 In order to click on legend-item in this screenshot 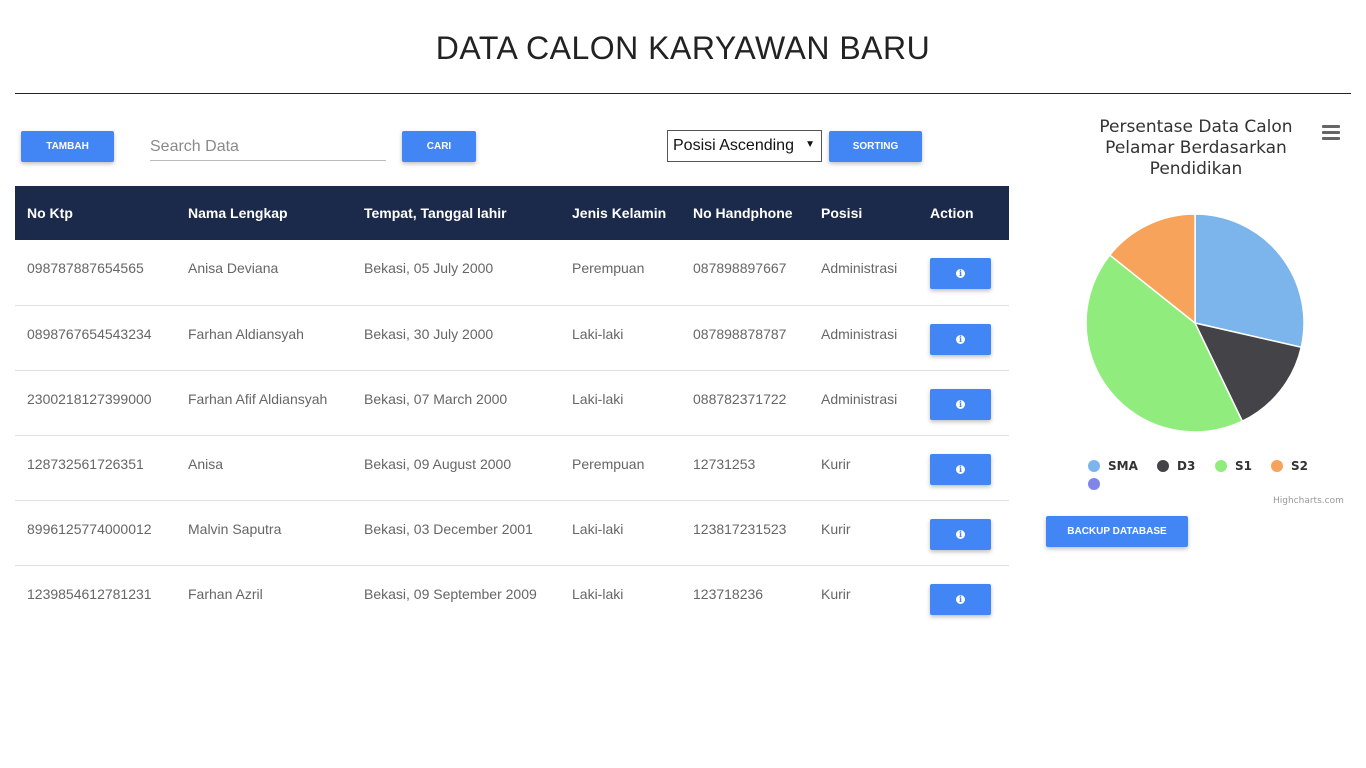, I will do `click(1098, 484)`.